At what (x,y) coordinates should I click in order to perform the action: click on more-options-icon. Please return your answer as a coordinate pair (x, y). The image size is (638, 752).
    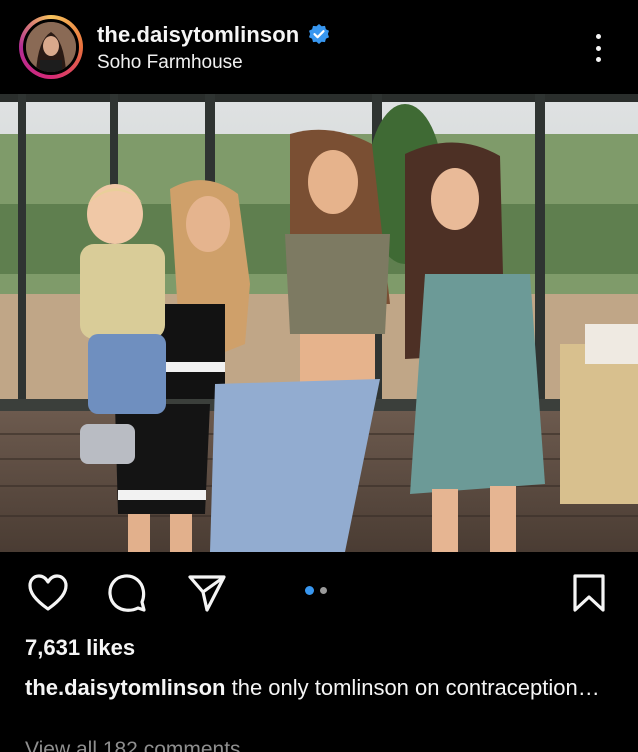
    Looking at the image, I should click on (598, 48).